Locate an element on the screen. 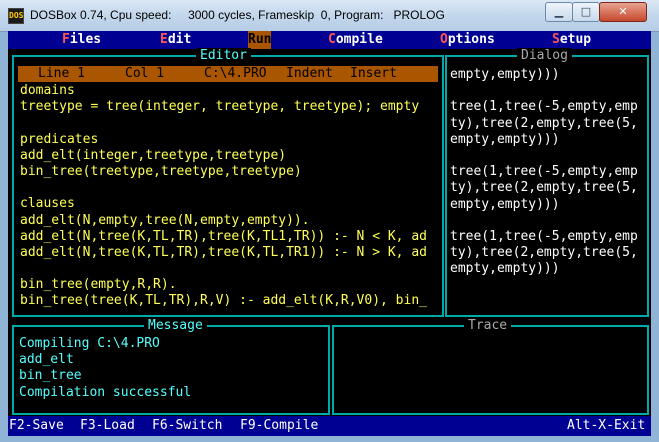 The image size is (659, 442). menu-run: Run is located at coordinates (260, 40).